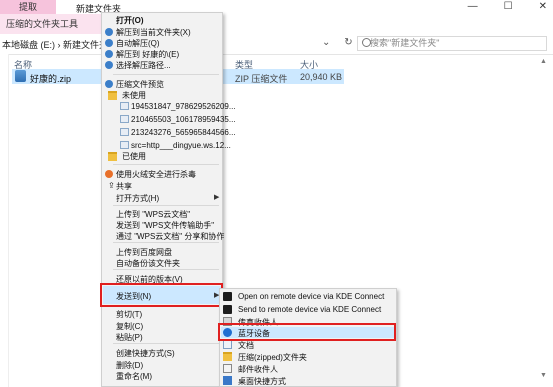 The height and width of the screenshot is (387, 553). What do you see at coordinates (4, 220) in the screenshot?
I see `navigation-pane` at bounding box center [4, 220].